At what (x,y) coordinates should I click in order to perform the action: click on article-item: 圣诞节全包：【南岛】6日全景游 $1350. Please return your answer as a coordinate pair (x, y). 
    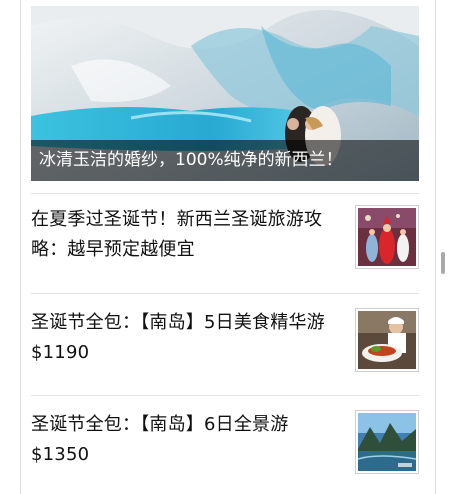
    Looking at the image, I should click on (225, 443).